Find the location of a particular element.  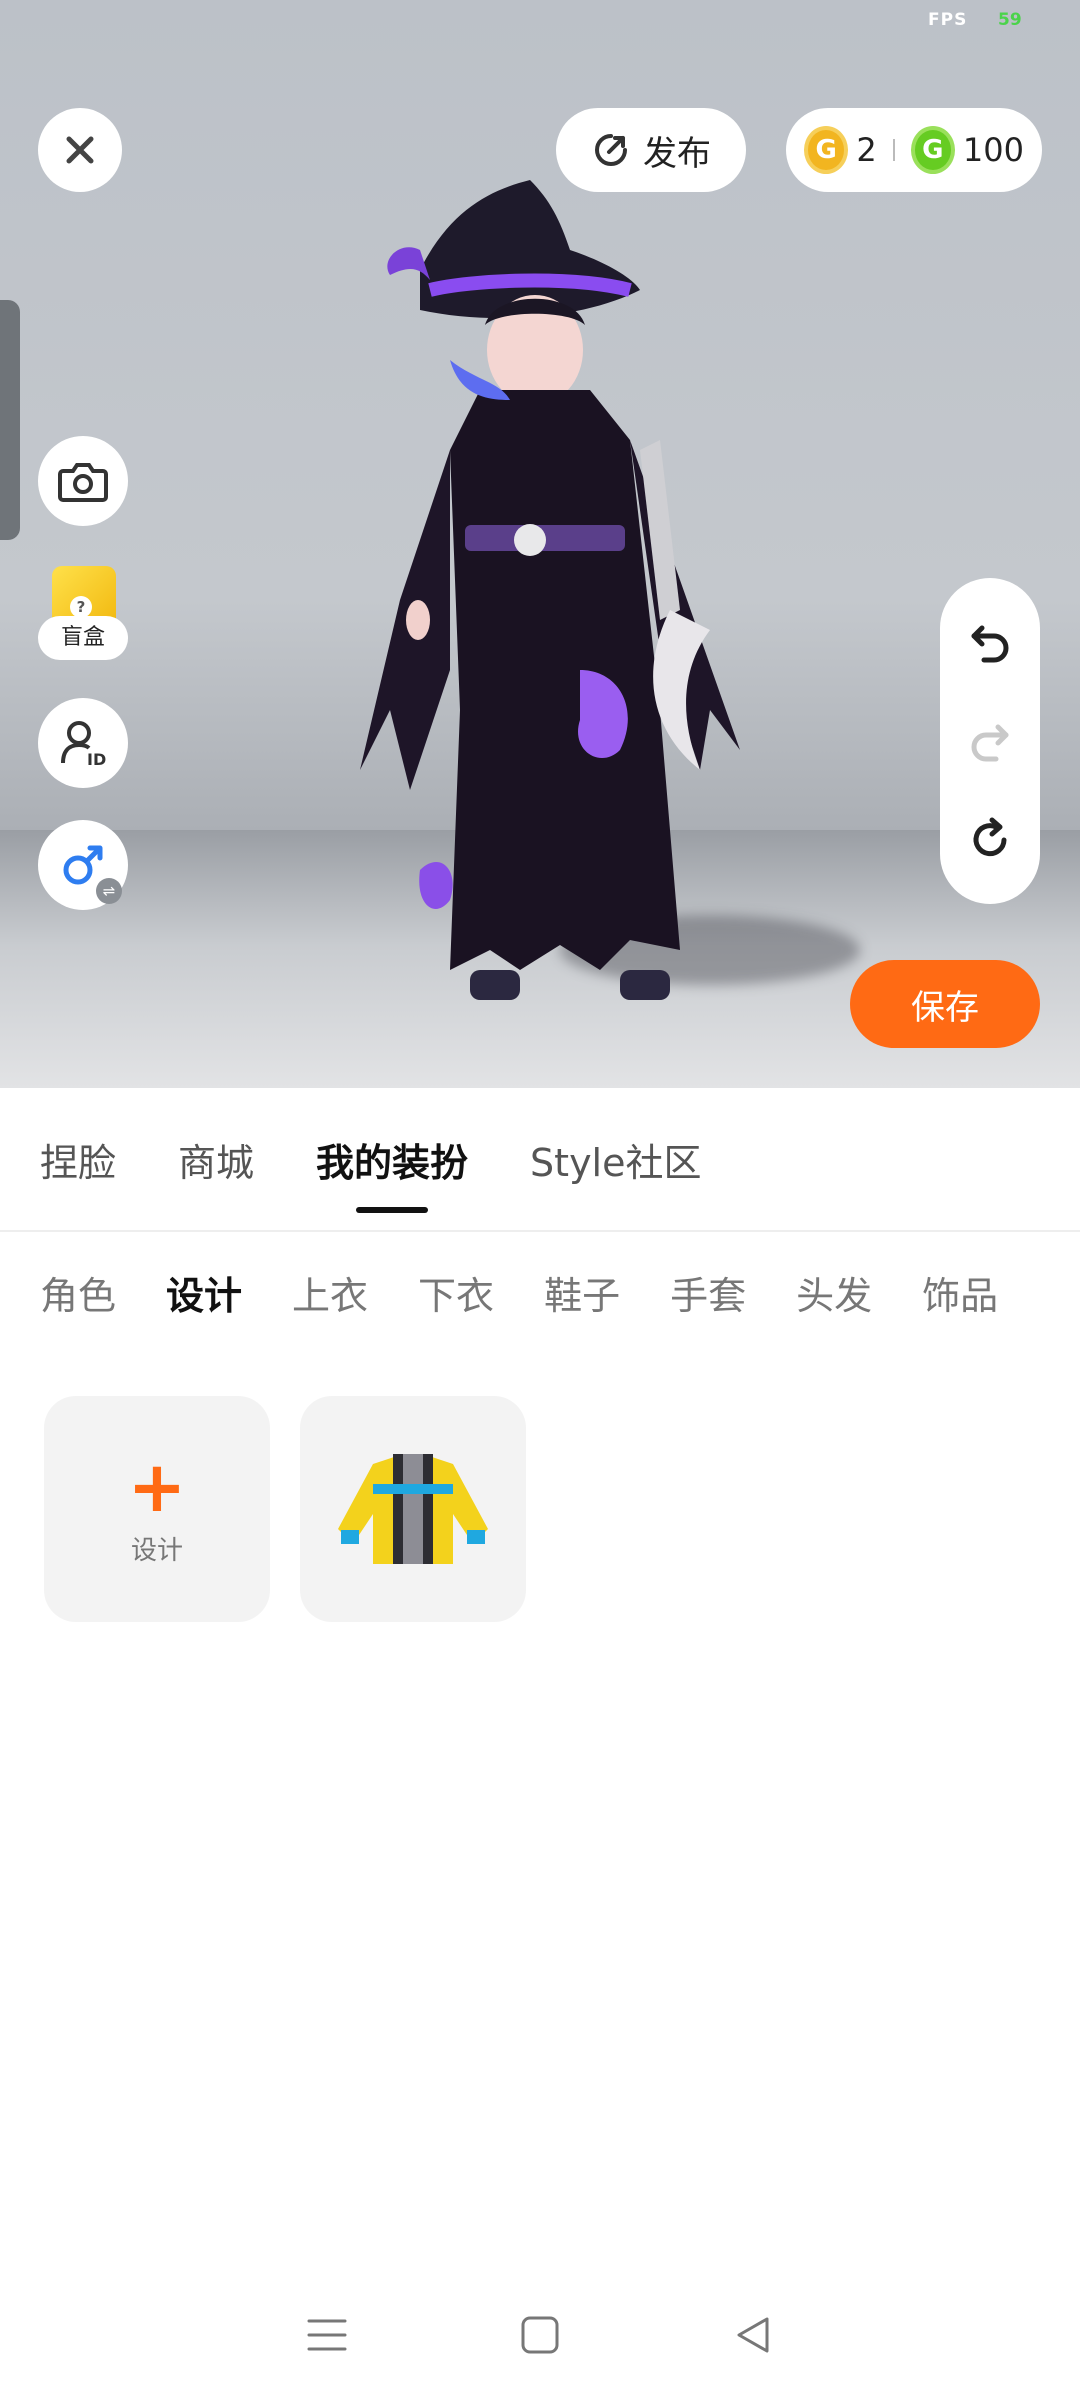

id-button: ID is located at coordinates (83, 743).